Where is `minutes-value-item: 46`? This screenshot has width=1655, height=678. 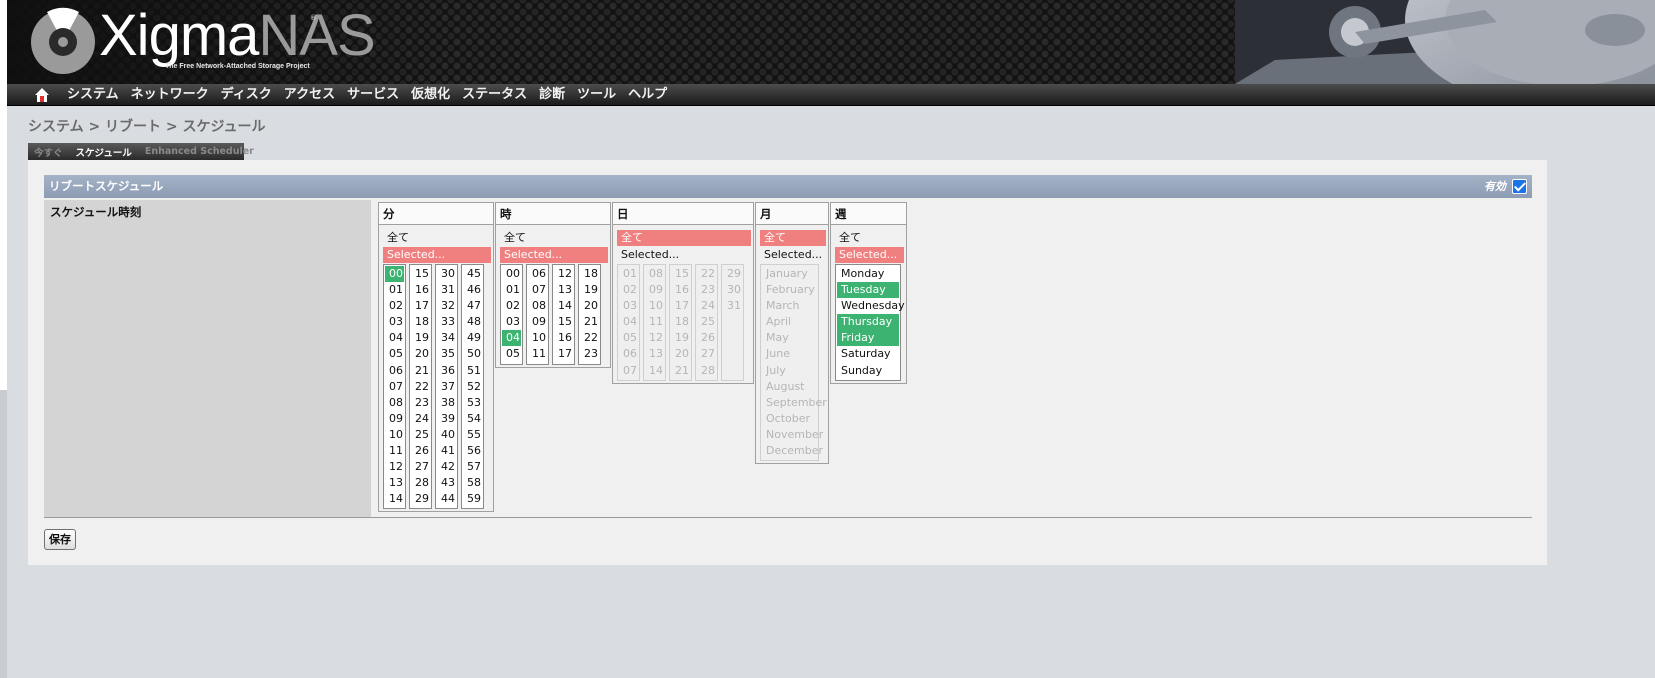 minutes-value-item: 46 is located at coordinates (472, 290).